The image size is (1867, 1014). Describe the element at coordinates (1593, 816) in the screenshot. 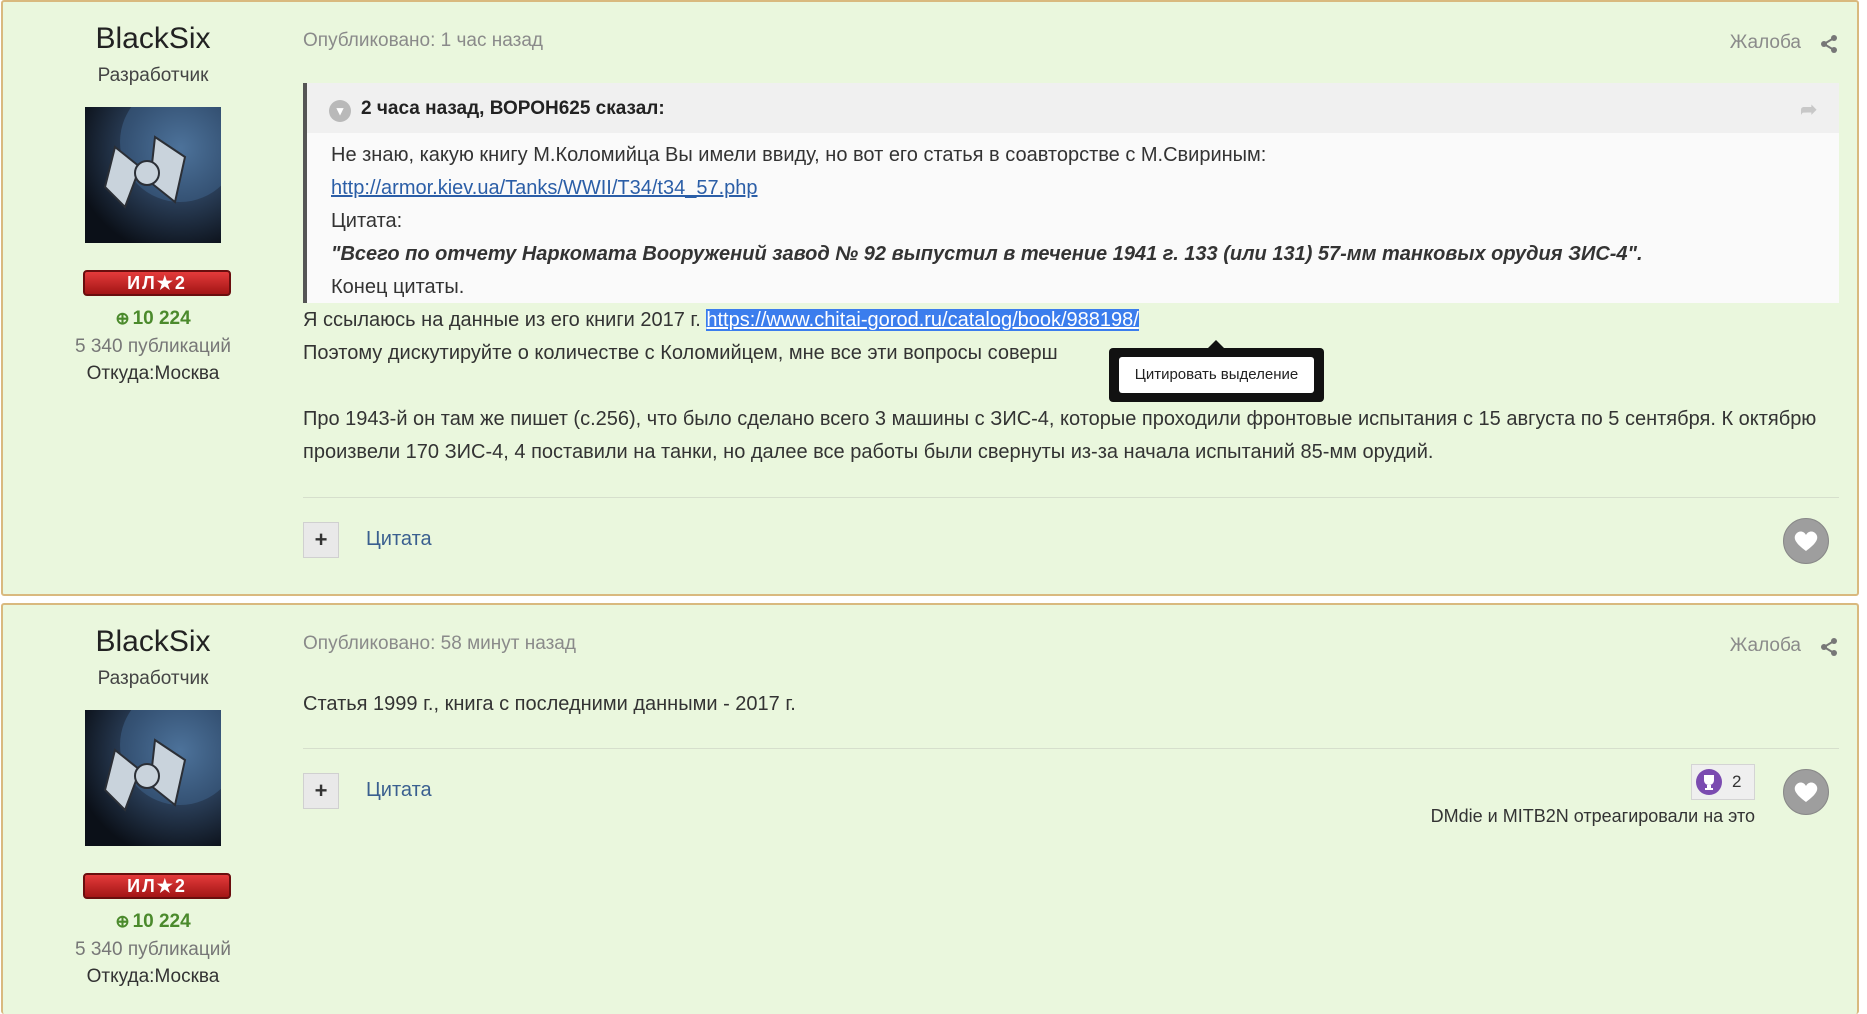

I see `reacted-users: DMdie и MITB2N отреагировали на это` at that location.